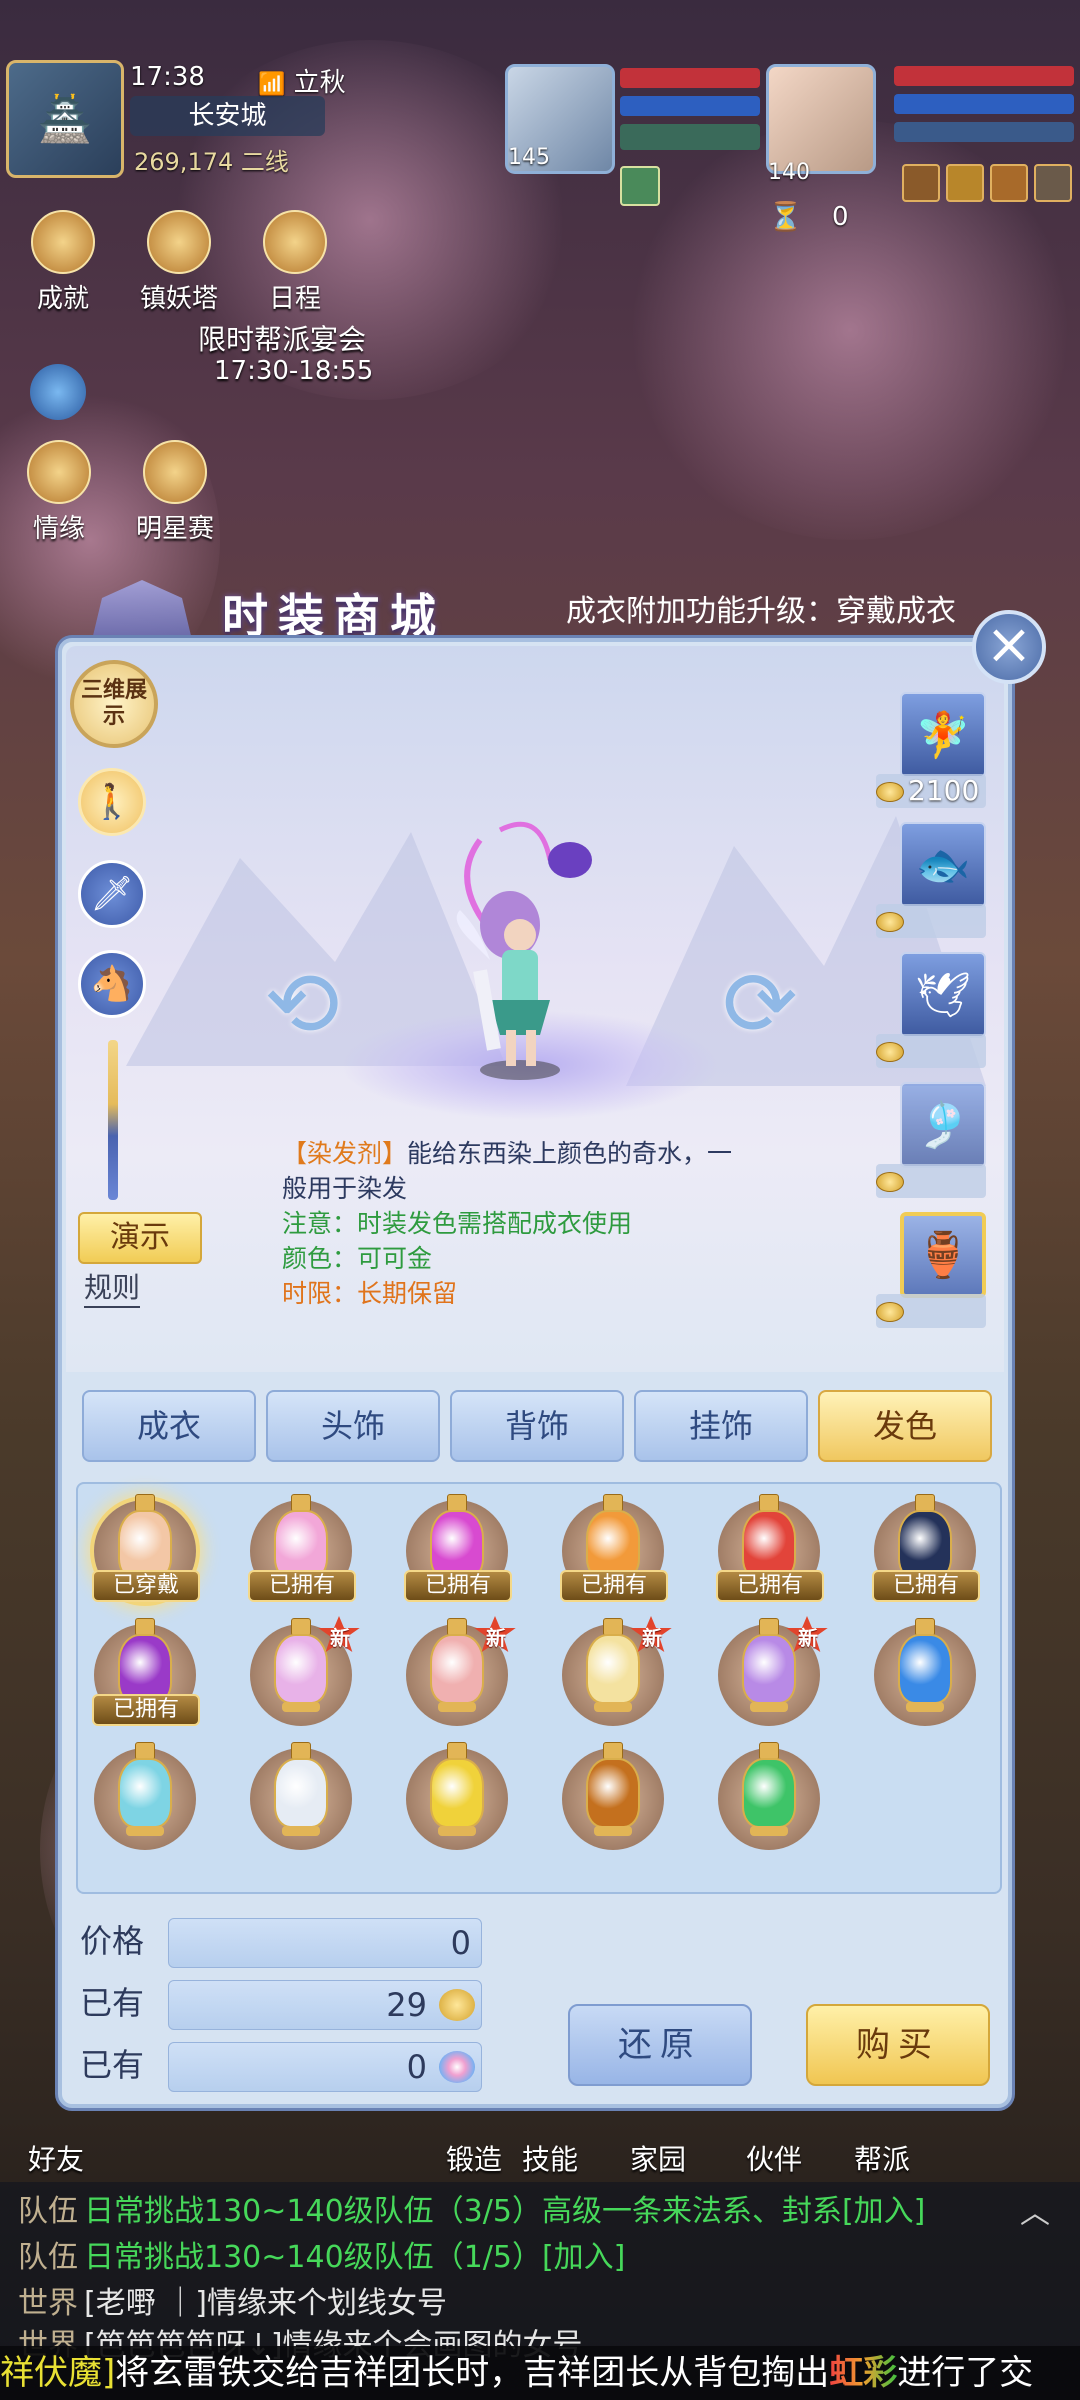 Image resolution: width=1080 pixels, height=2400 pixels. I want to click on nav-guild: 帮派, so click(882, 2158).